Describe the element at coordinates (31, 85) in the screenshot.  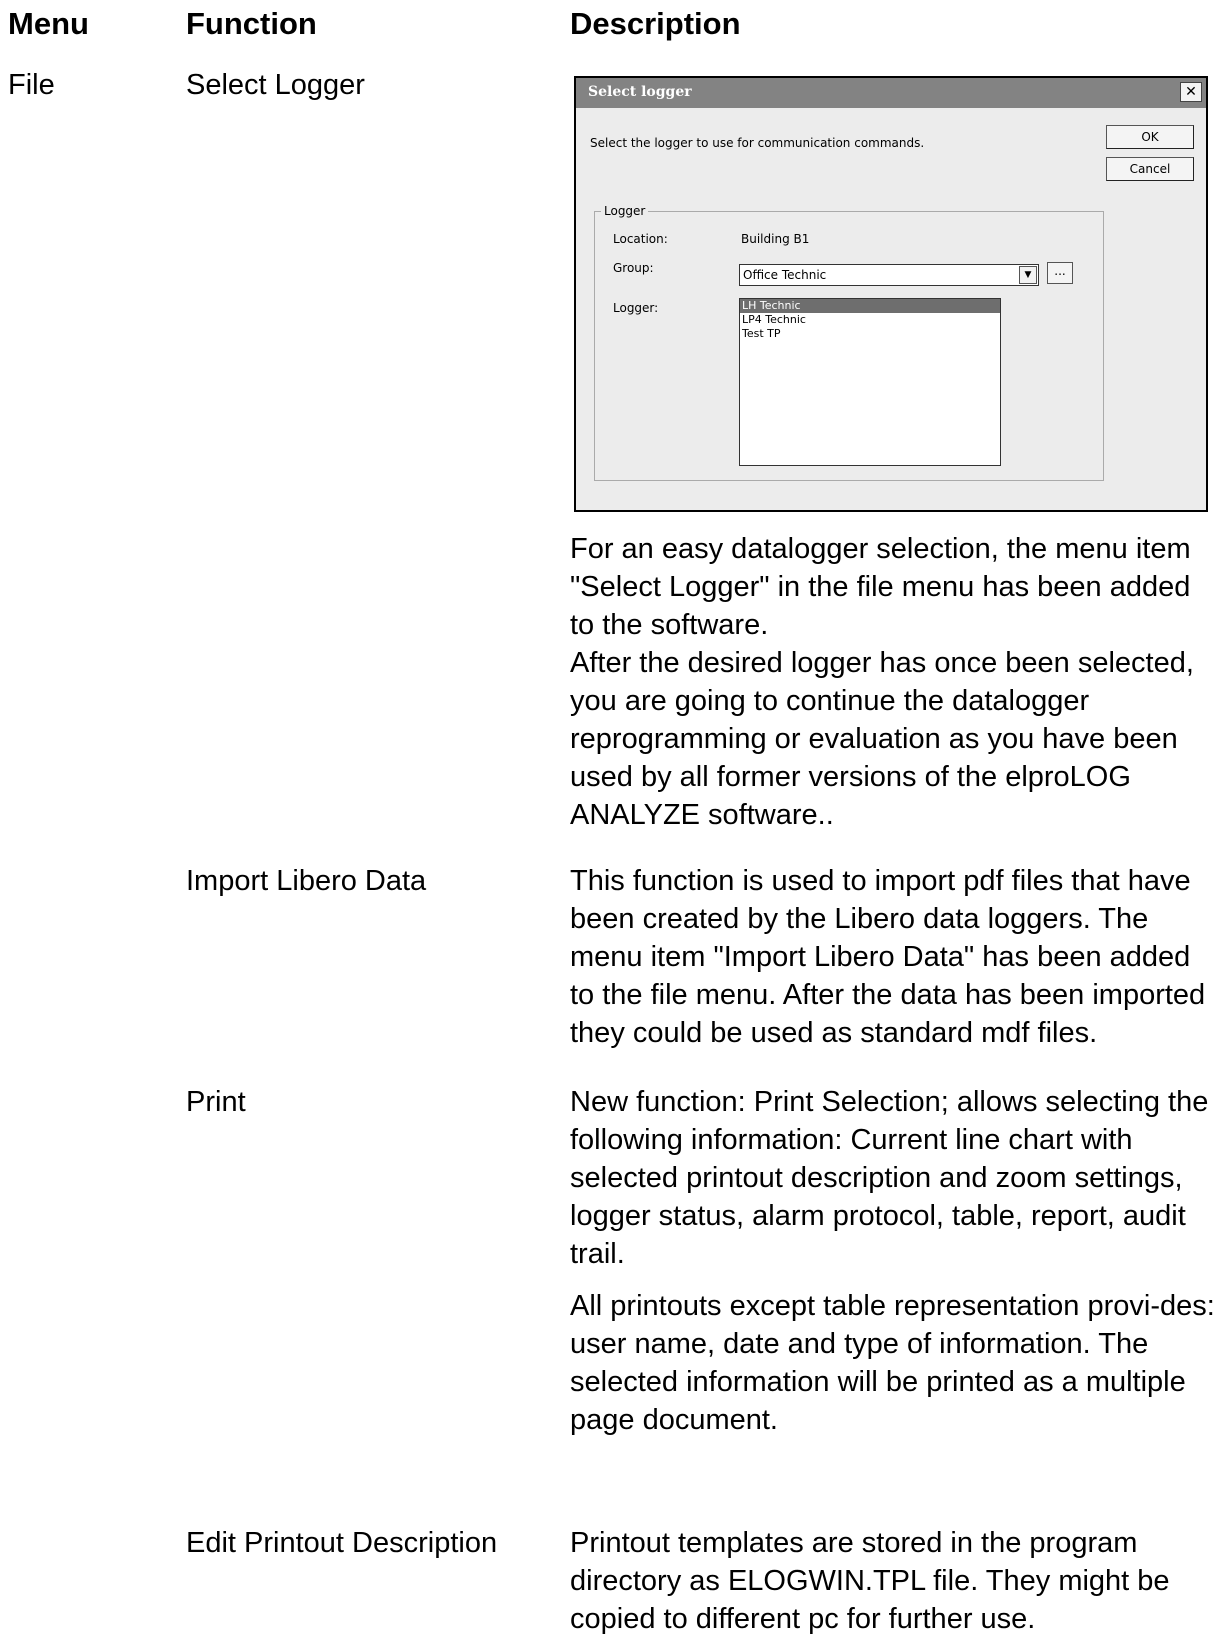
I see `menu-file: File` at that location.